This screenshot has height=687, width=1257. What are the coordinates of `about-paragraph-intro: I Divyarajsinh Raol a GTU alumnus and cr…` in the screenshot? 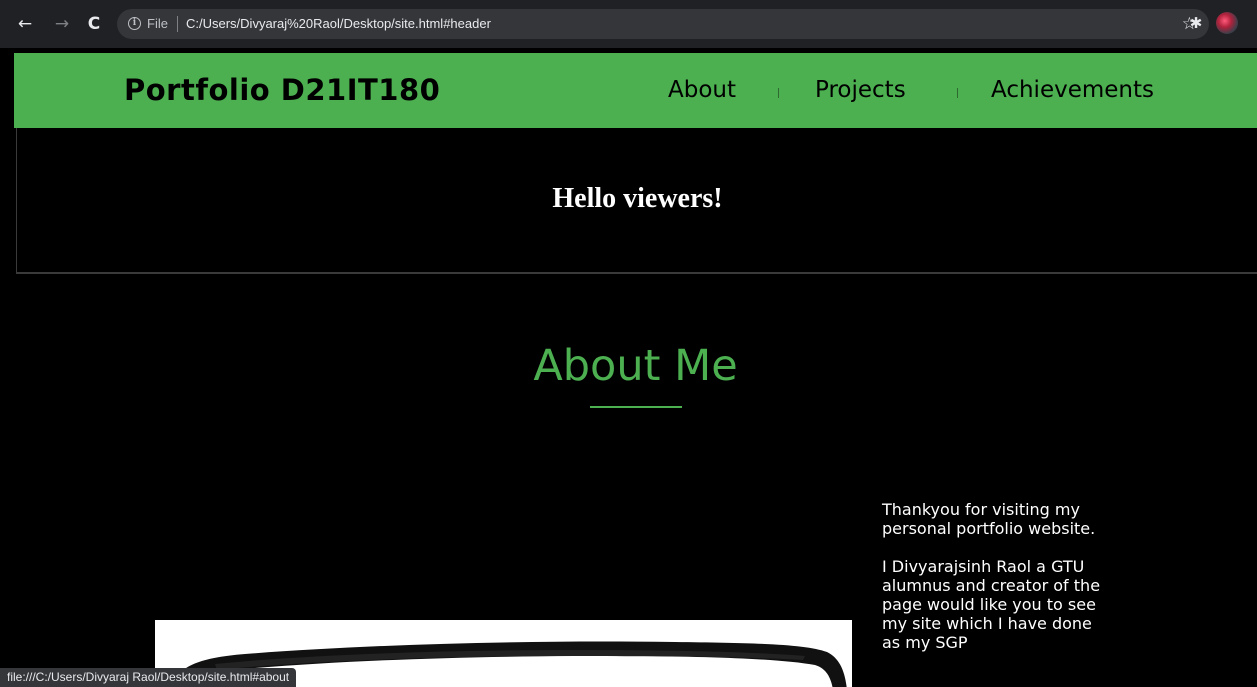 It's located at (991, 604).